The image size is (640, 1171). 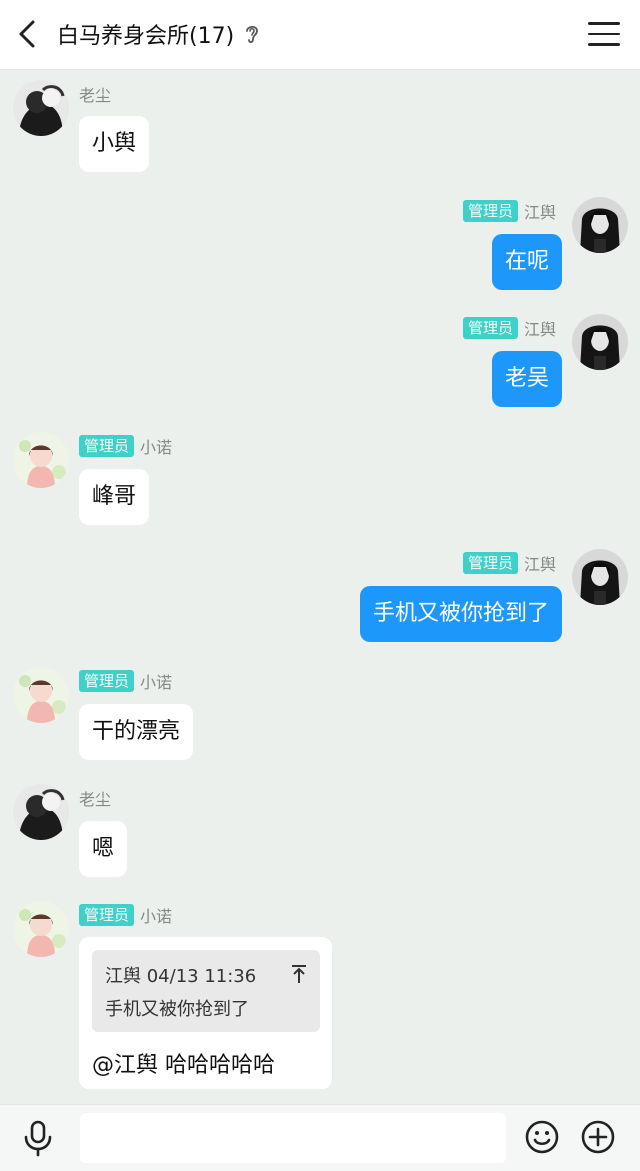 I want to click on reply-text: @江舆 哈哈哈哈哈, so click(x=183, y=1065).